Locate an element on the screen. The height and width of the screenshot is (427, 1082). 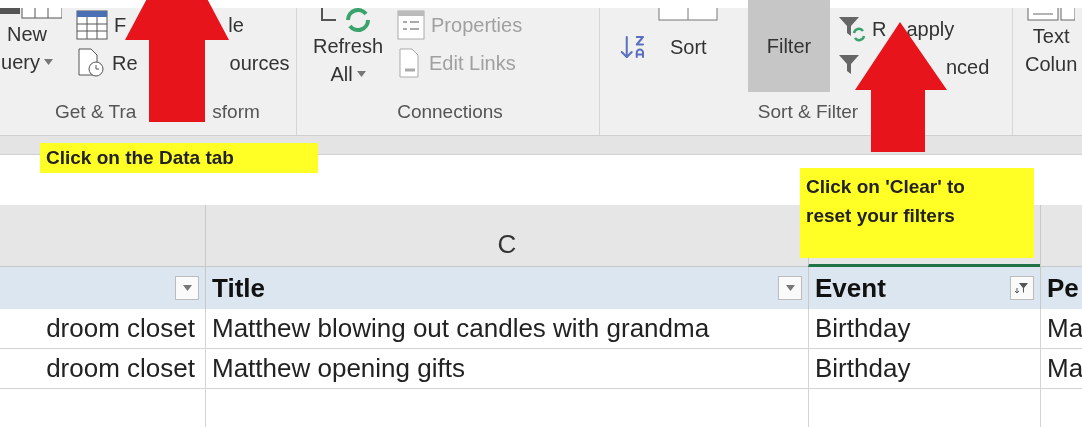
funnel-icon is located at coordinates (1022, 288).